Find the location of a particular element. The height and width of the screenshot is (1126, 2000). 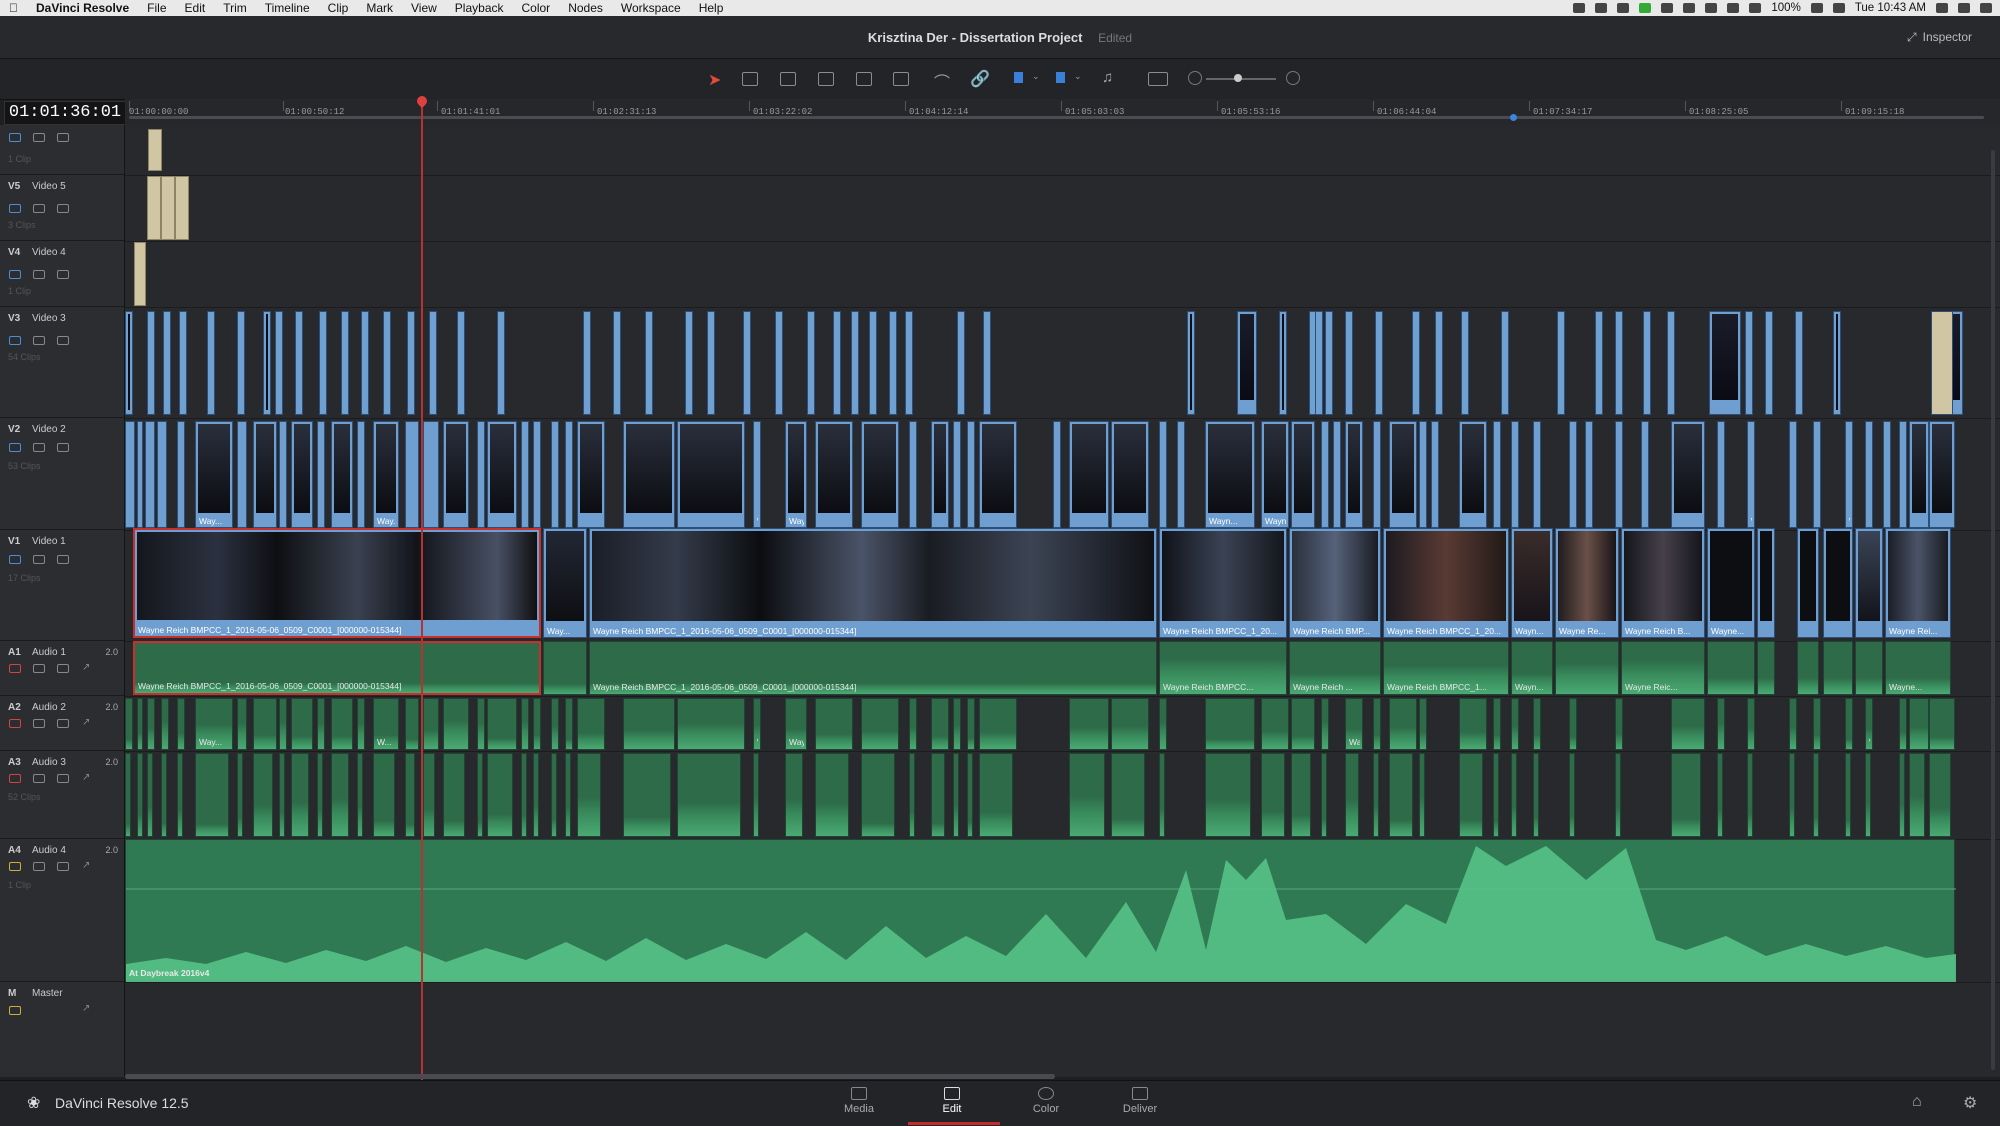

home-icon: ⌂ is located at coordinates (1917, 1102).